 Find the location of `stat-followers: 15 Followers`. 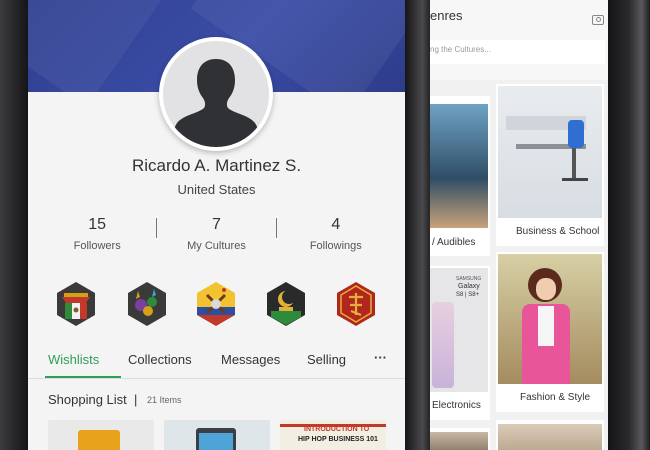

stat-followers: 15 Followers is located at coordinates (97, 236).